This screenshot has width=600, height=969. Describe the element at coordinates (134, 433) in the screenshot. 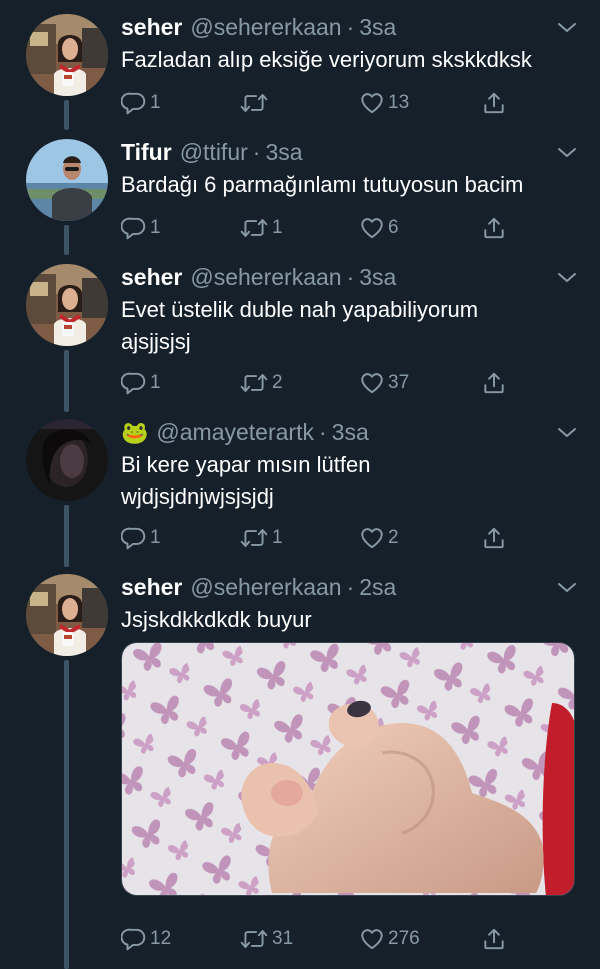

I see `frog-emoji-display-name: 🐸` at that location.